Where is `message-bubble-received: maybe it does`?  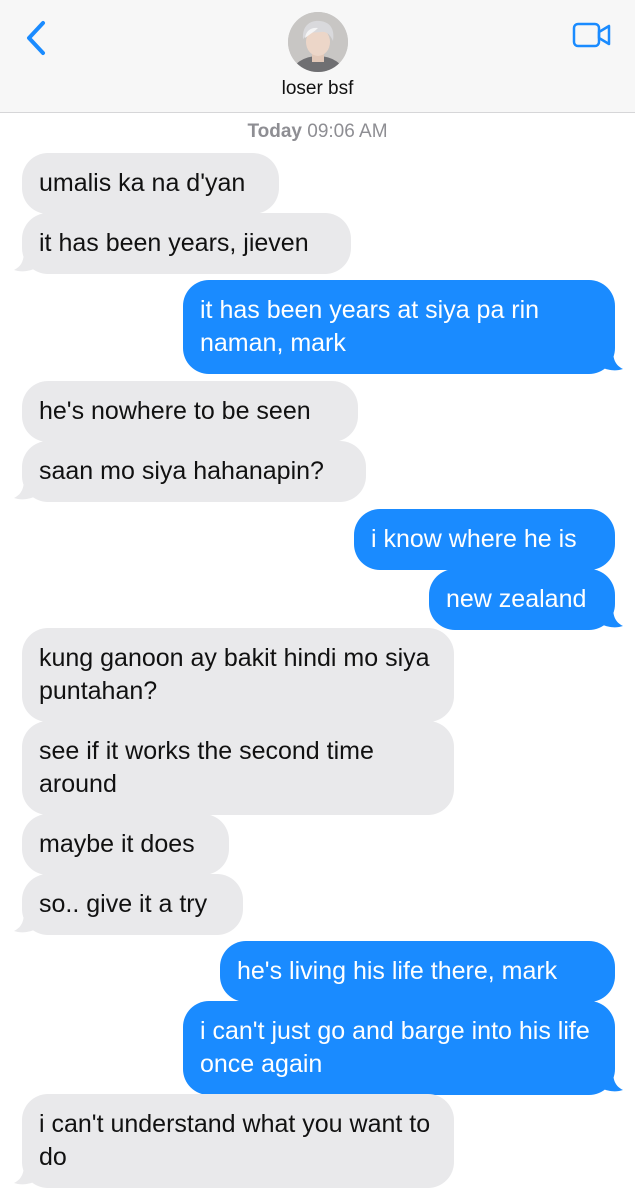 message-bubble-received: maybe it does is located at coordinates (125, 844).